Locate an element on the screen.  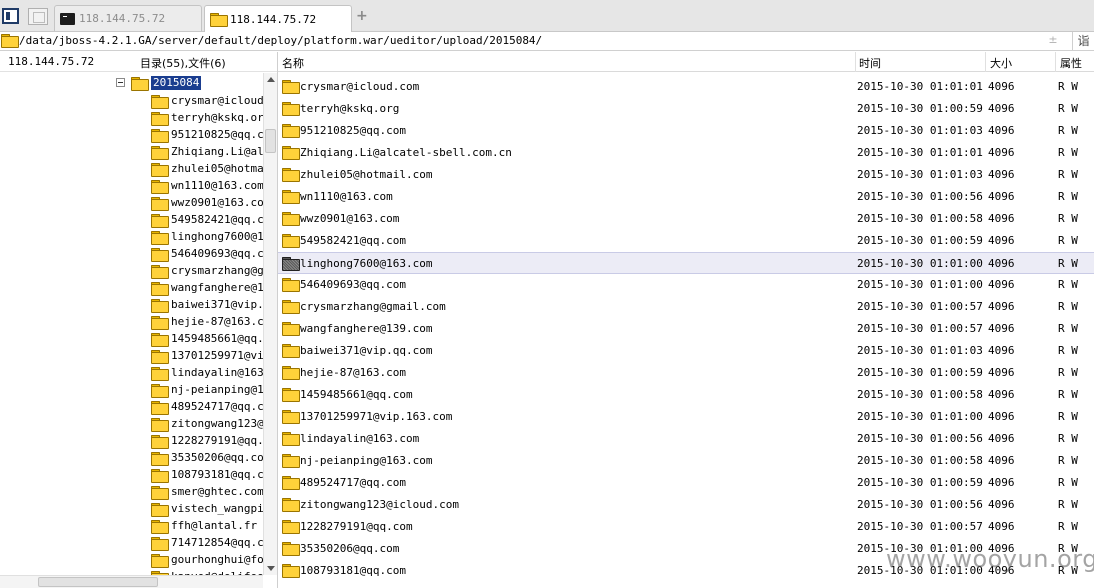
column-attr: 属性 is located at coordinates (1071, 63).